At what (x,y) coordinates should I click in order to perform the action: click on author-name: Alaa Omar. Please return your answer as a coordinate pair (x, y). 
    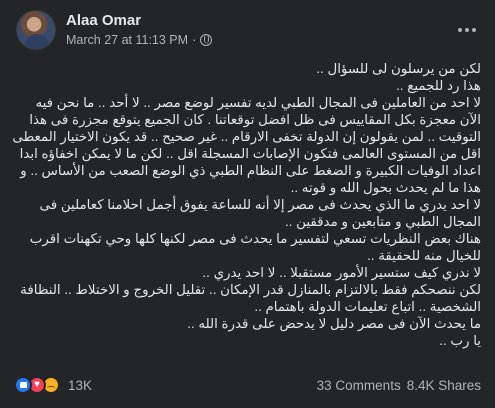
    Looking at the image, I should click on (103, 20).